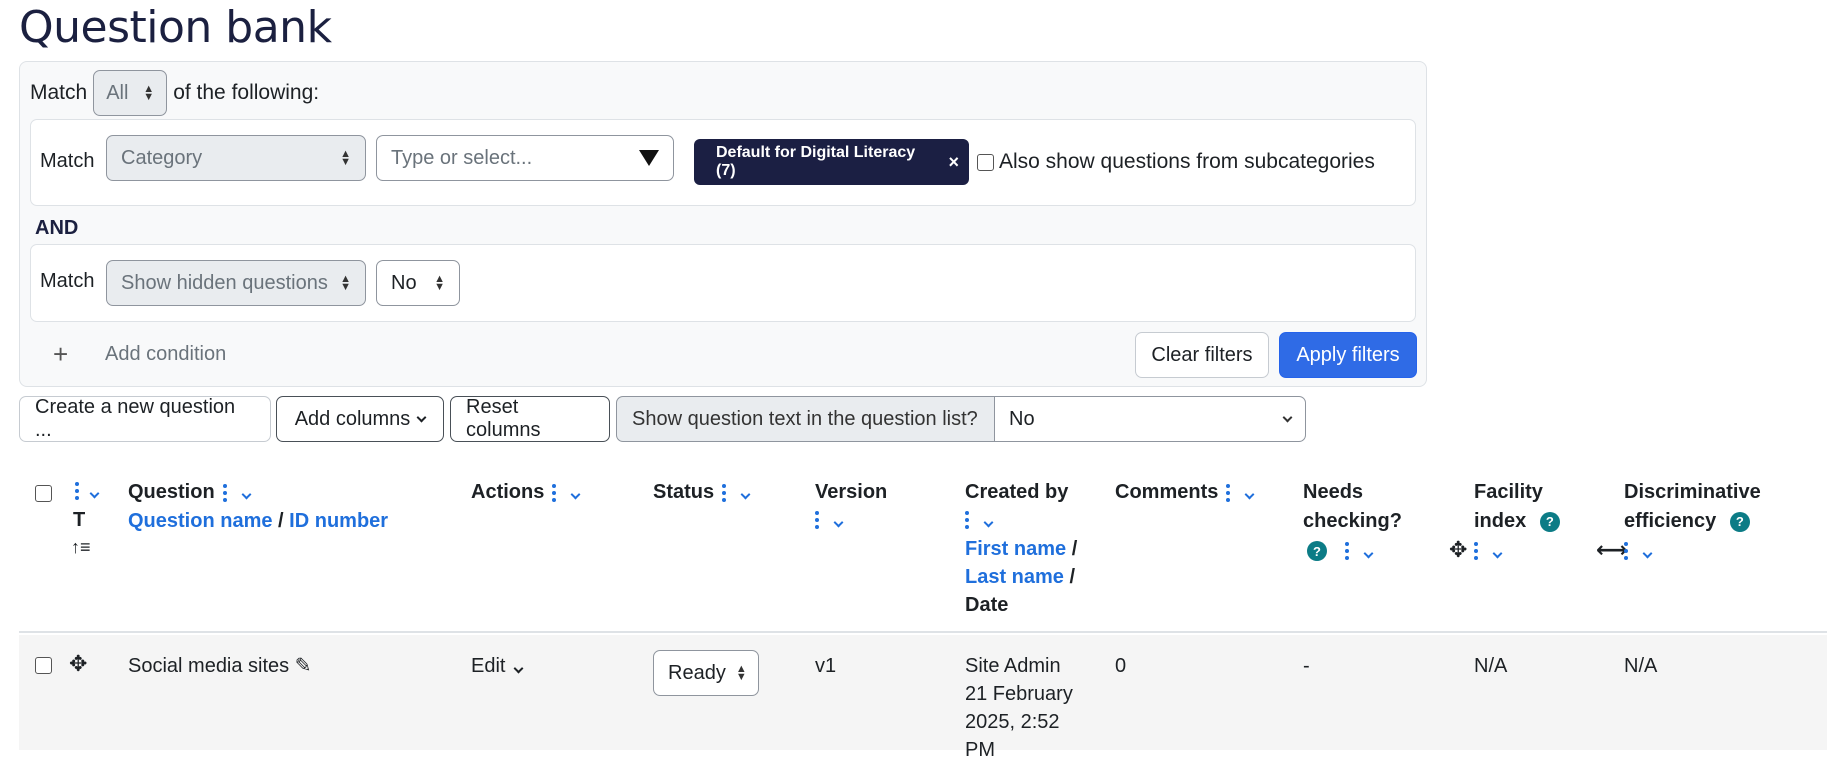 This screenshot has height=764, width=1827. What do you see at coordinates (1687, 521) in the screenshot?
I see `discriminative-header-line2: efficiency ?` at bounding box center [1687, 521].